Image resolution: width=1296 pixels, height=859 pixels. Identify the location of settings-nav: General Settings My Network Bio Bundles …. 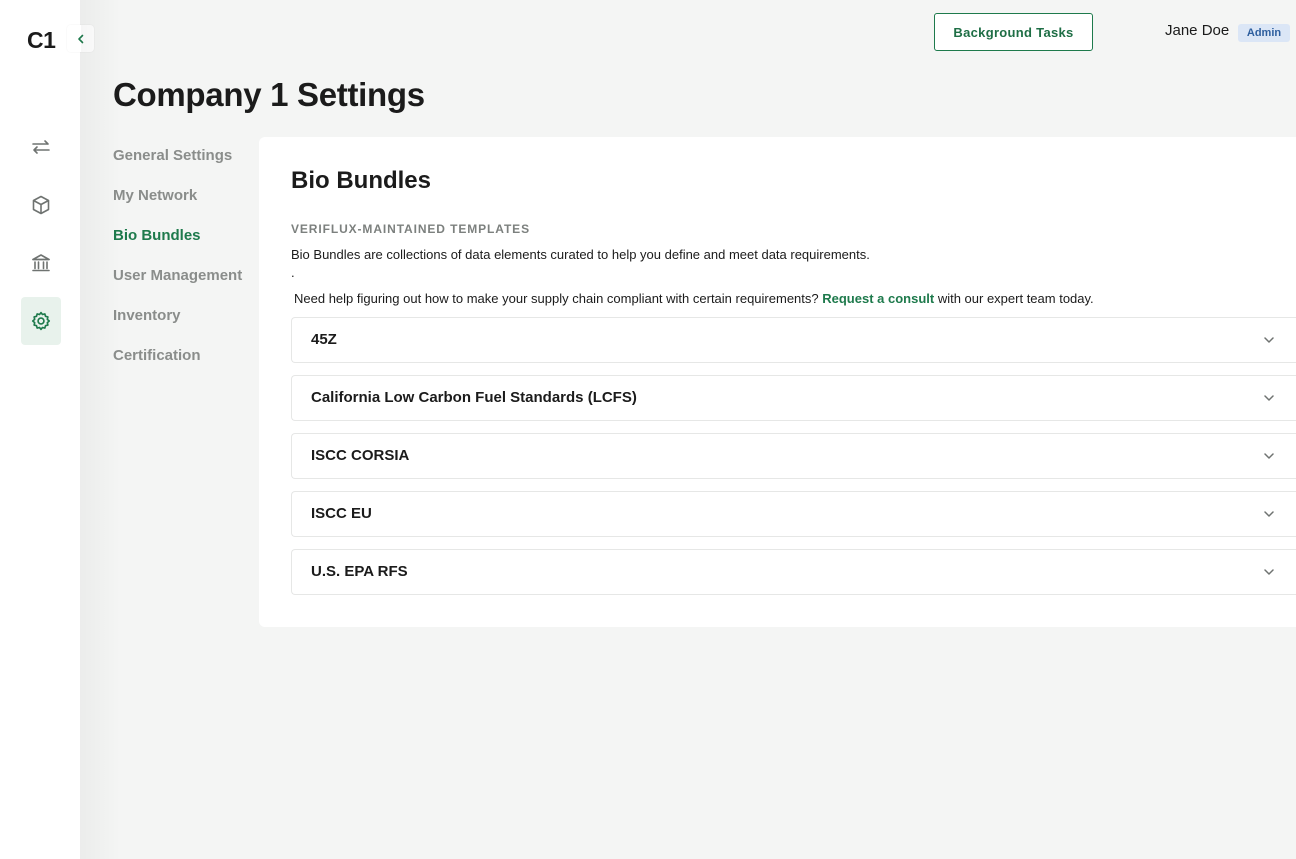
(183, 265).